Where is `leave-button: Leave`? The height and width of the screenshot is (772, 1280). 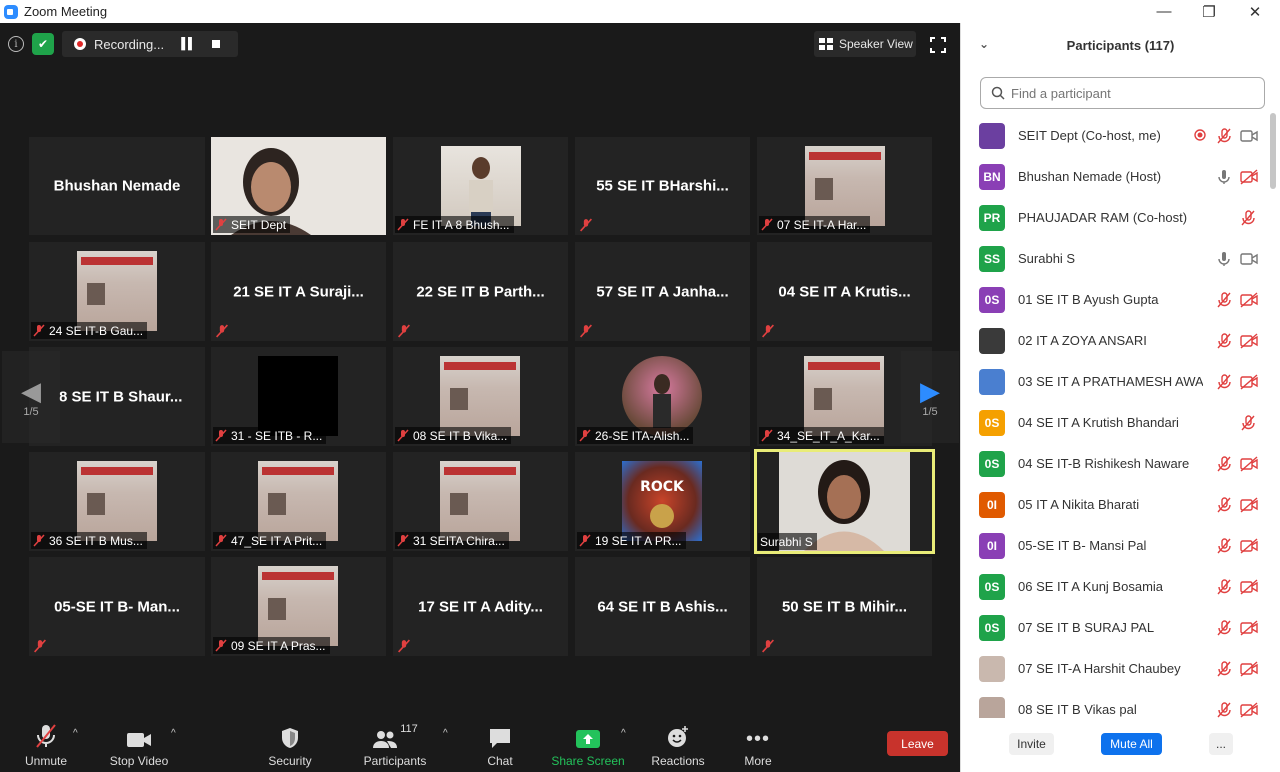 leave-button: Leave is located at coordinates (917, 743).